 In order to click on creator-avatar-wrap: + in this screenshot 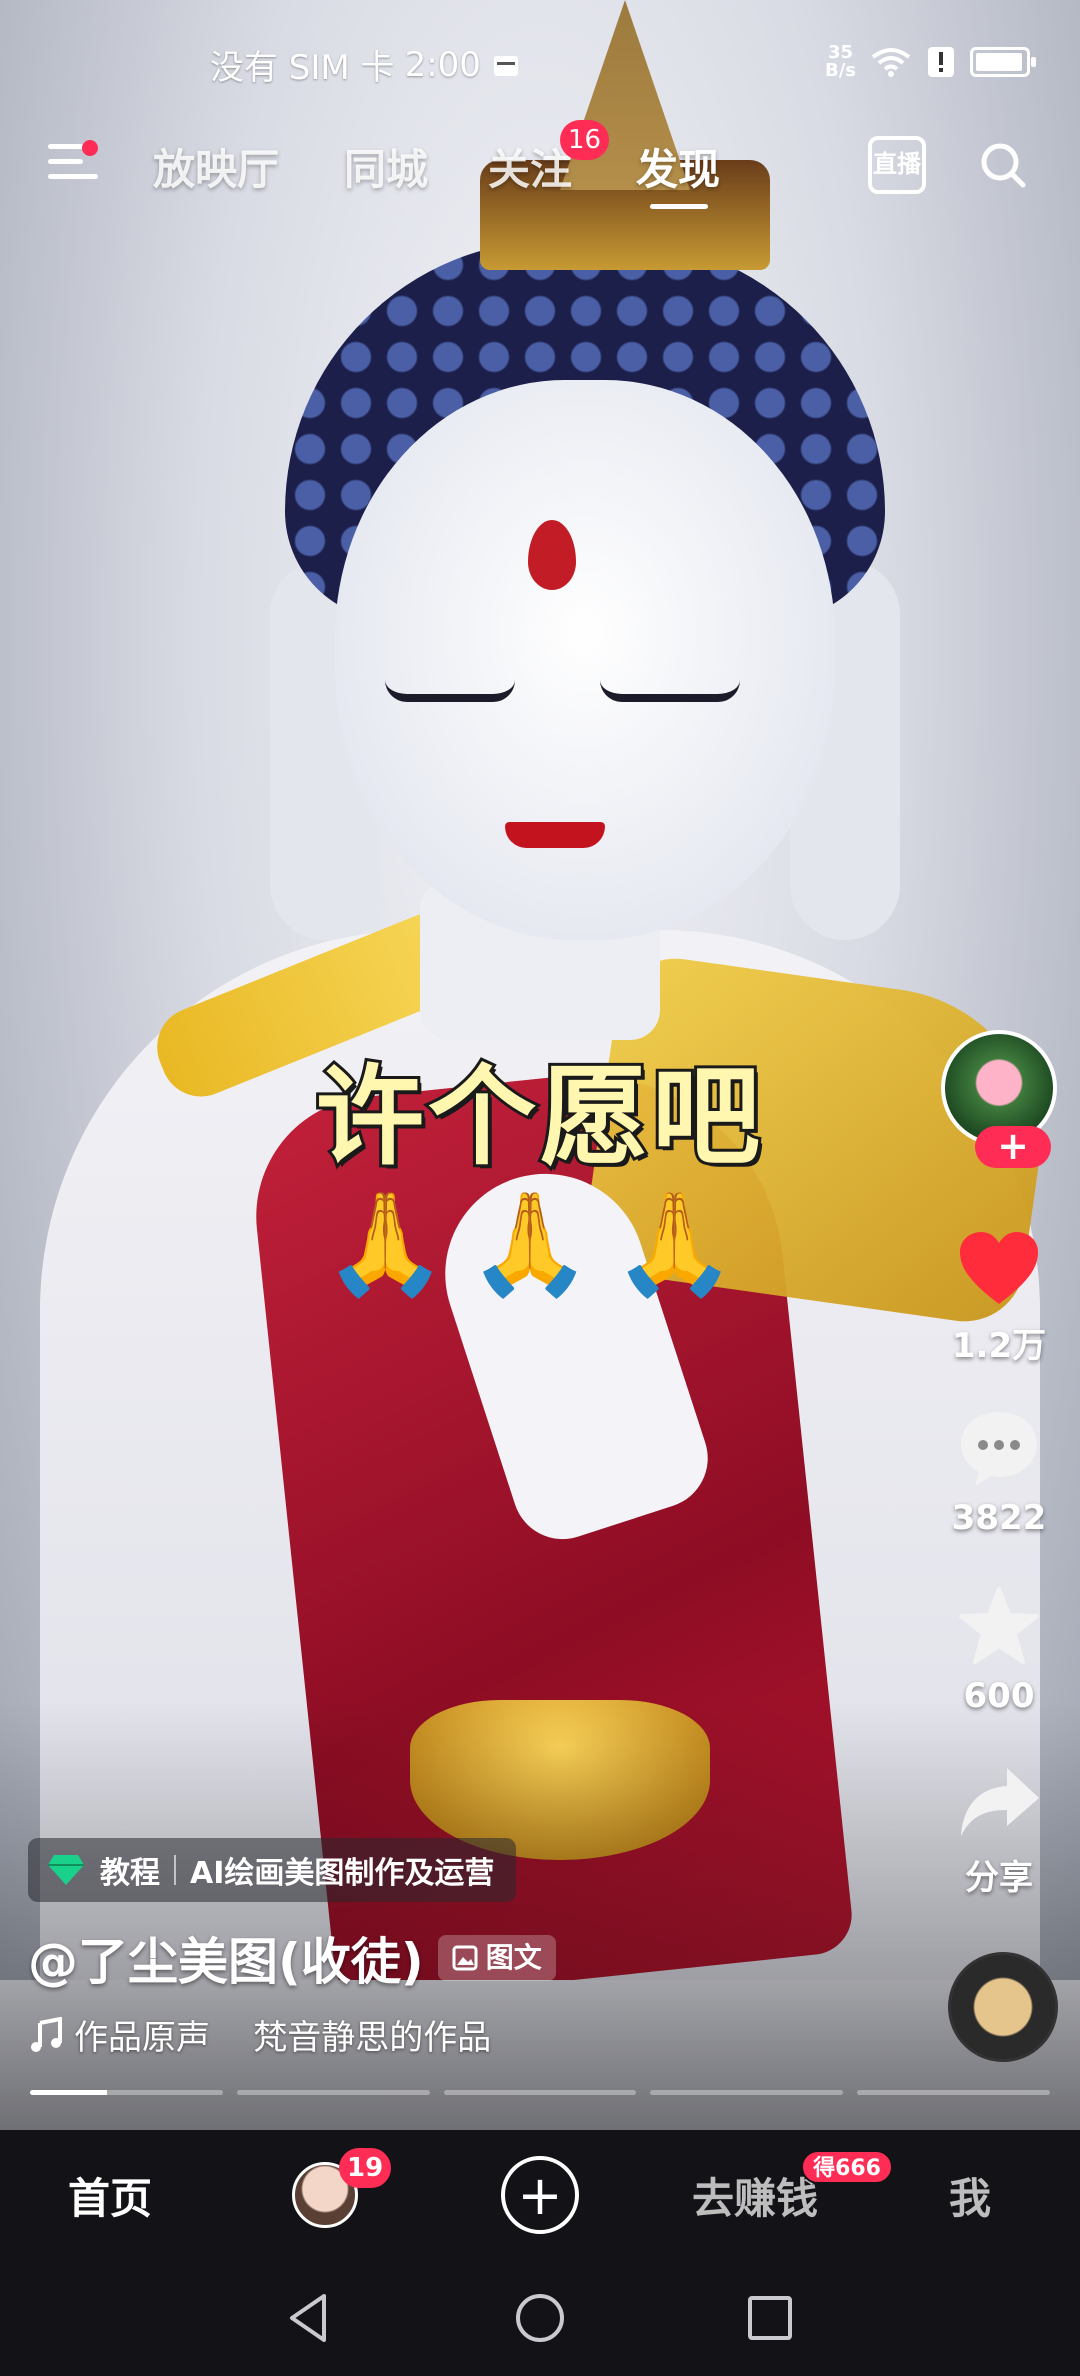, I will do `click(999, 1099)`.